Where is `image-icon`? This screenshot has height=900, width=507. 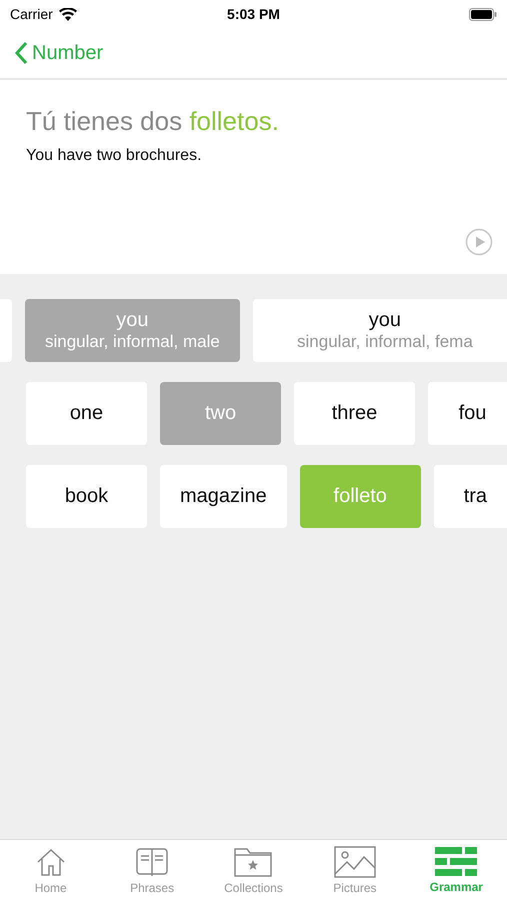
image-icon is located at coordinates (355, 862).